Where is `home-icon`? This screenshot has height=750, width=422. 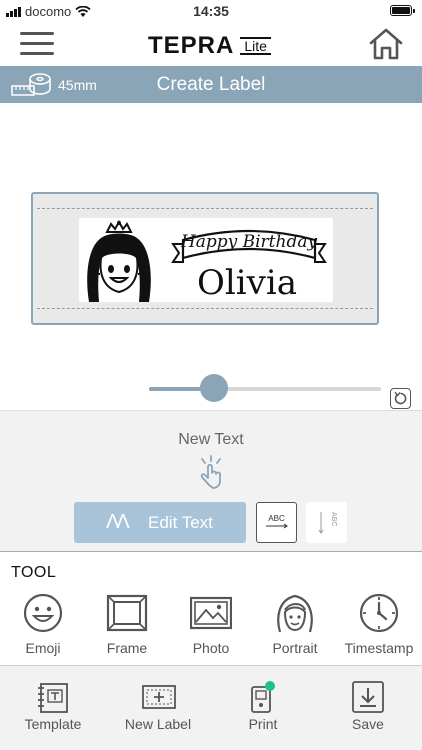 home-icon is located at coordinates (386, 44).